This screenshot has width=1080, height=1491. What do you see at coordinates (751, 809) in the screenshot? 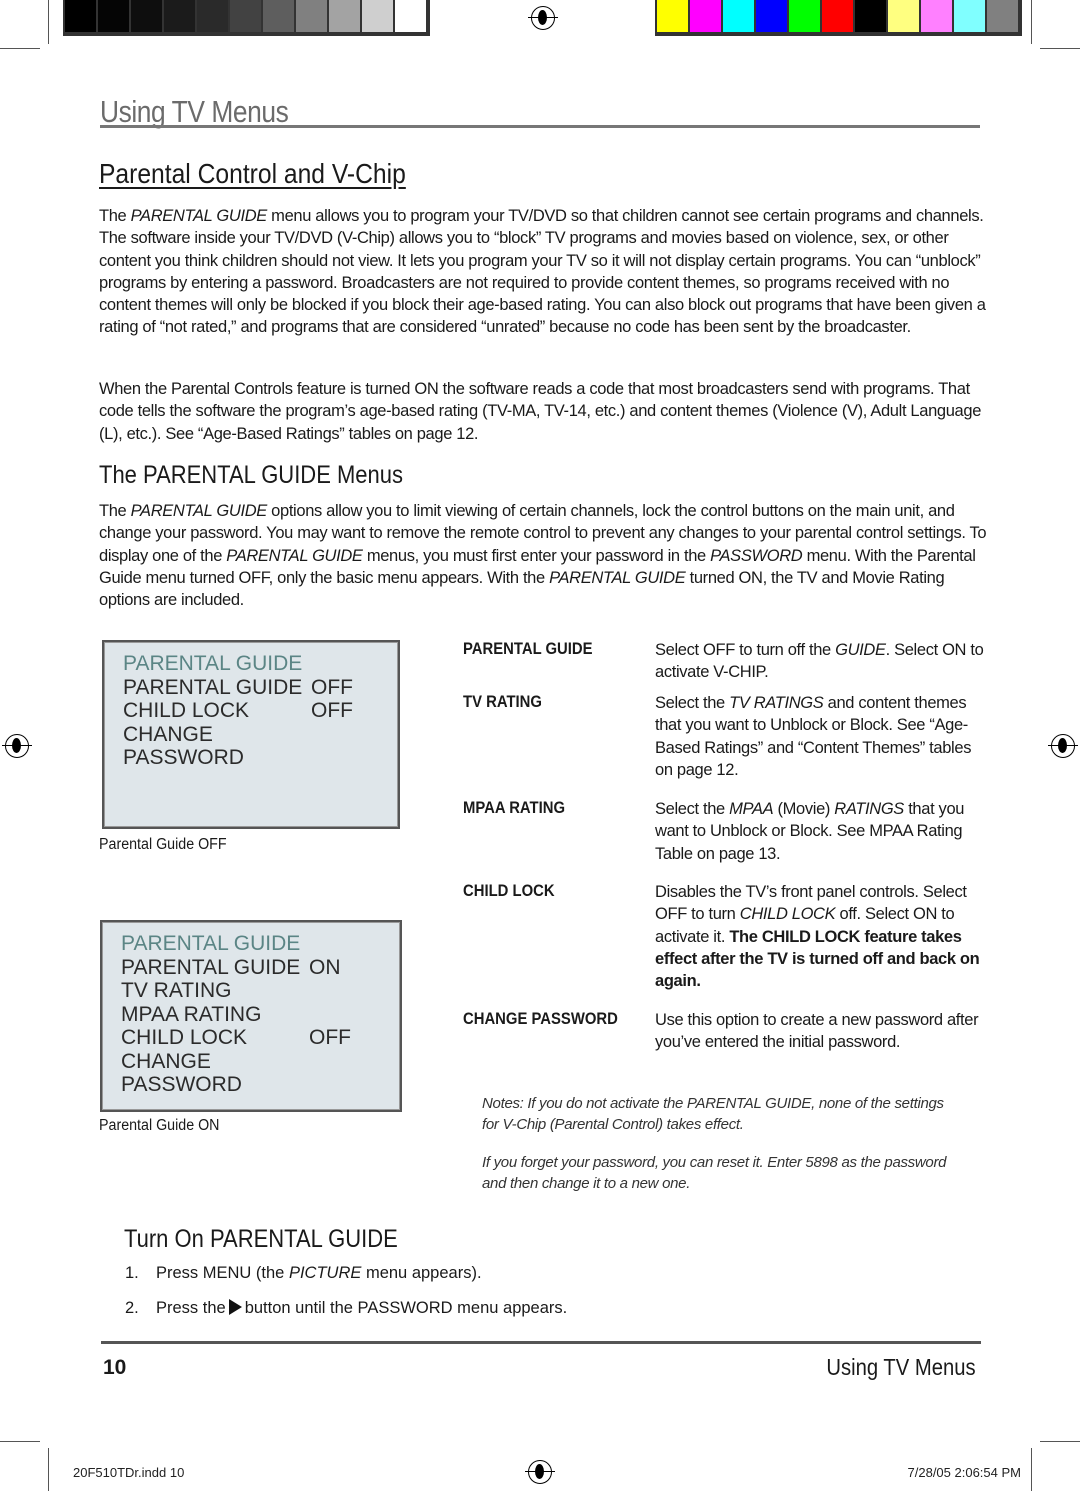
I see `text-run: MPAA` at bounding box center [751, 809].